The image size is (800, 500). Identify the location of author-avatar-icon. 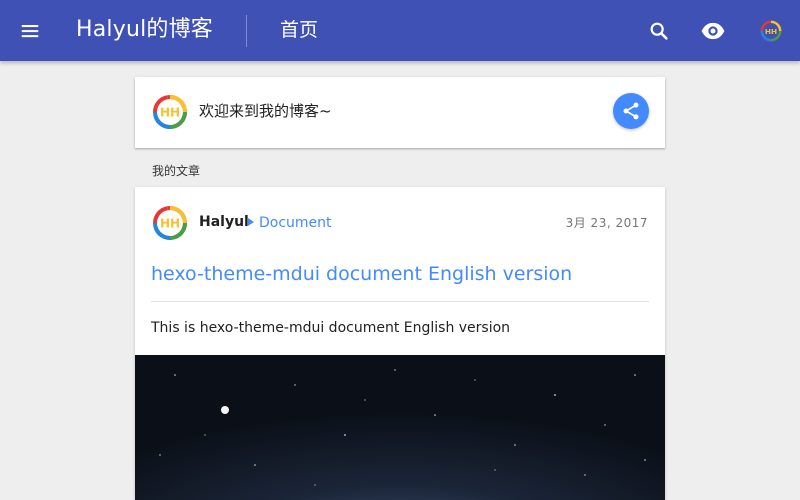
(170, 223).